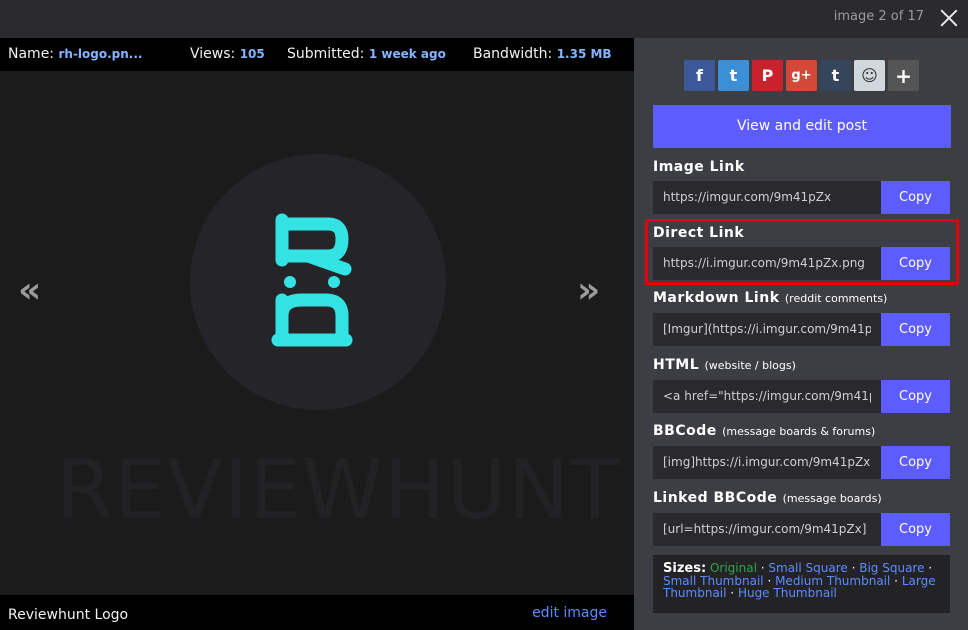  Describe the element at coordinates (542, 54) in the screenshot. I see `meta-bandwidth: Bandwidth: 1.35 MB` at that location.